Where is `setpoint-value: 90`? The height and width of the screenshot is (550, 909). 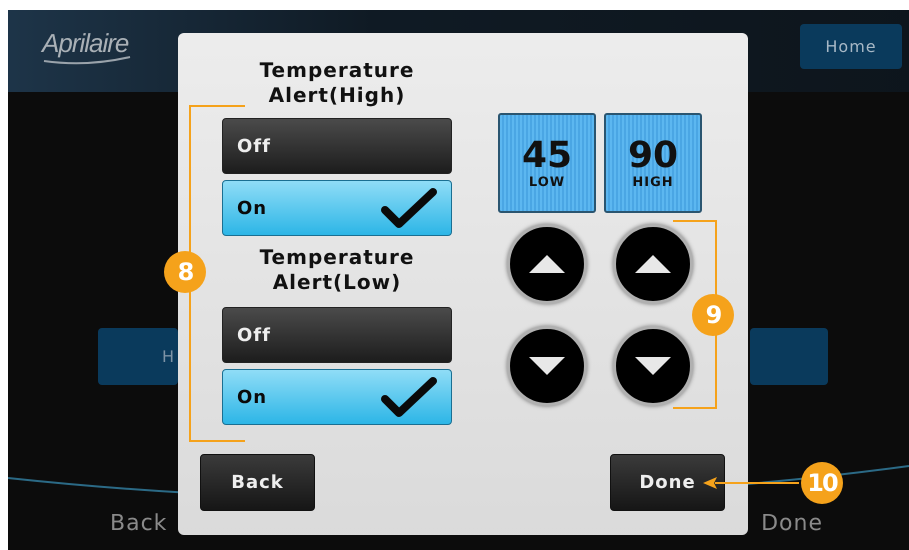
setpoint-value: 90 is located at coordinates (653, 155).